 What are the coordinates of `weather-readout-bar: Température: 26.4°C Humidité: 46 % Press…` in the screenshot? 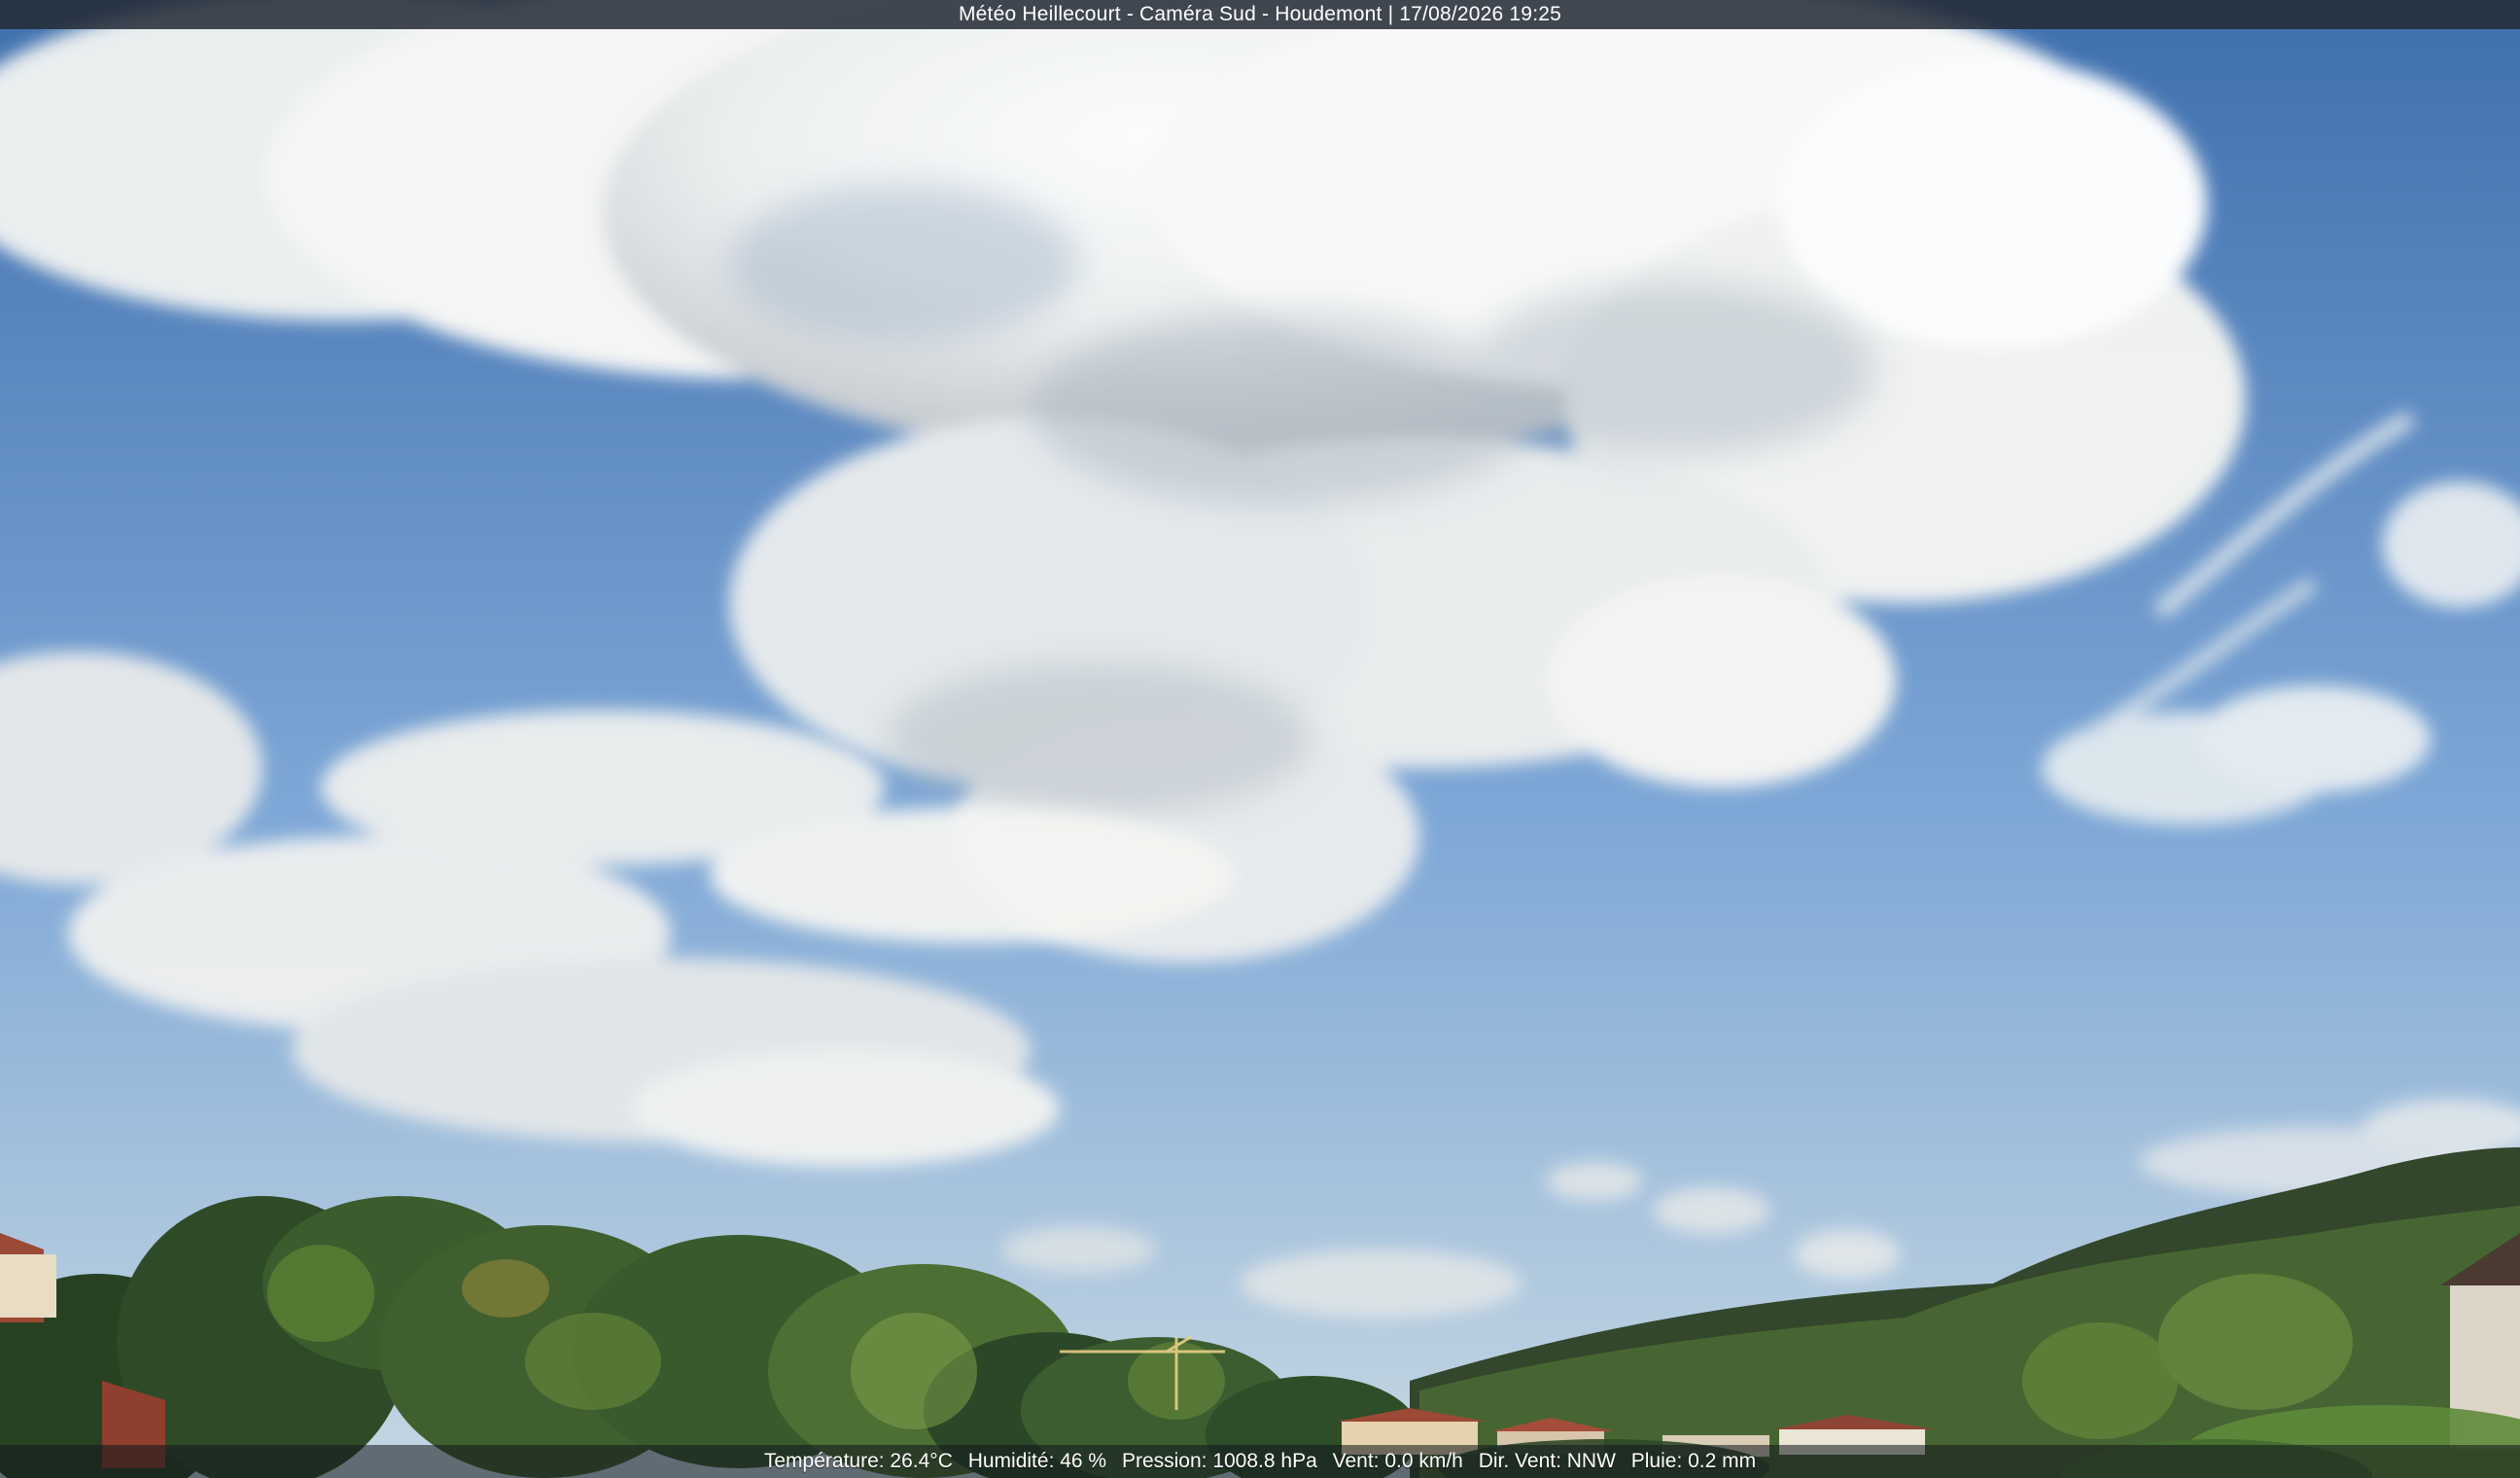 It's located at (1260, 1461).